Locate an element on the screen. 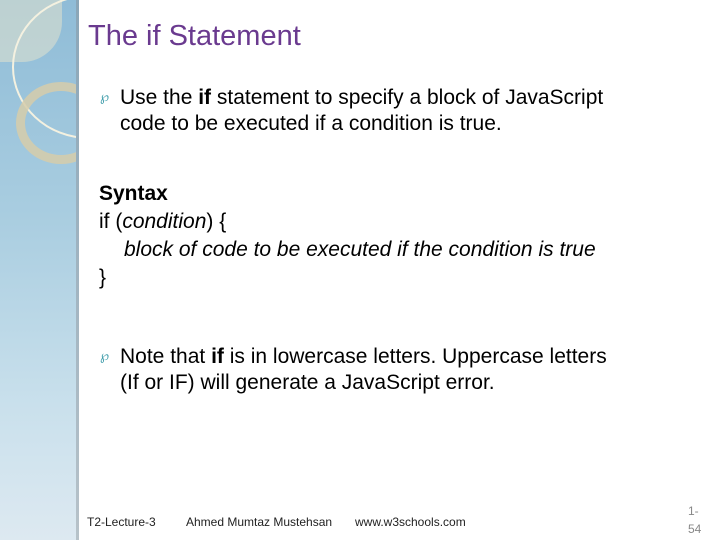 This screenshot has width=720, height=540. sidebar-decoration is located at coordinates (38, 270).